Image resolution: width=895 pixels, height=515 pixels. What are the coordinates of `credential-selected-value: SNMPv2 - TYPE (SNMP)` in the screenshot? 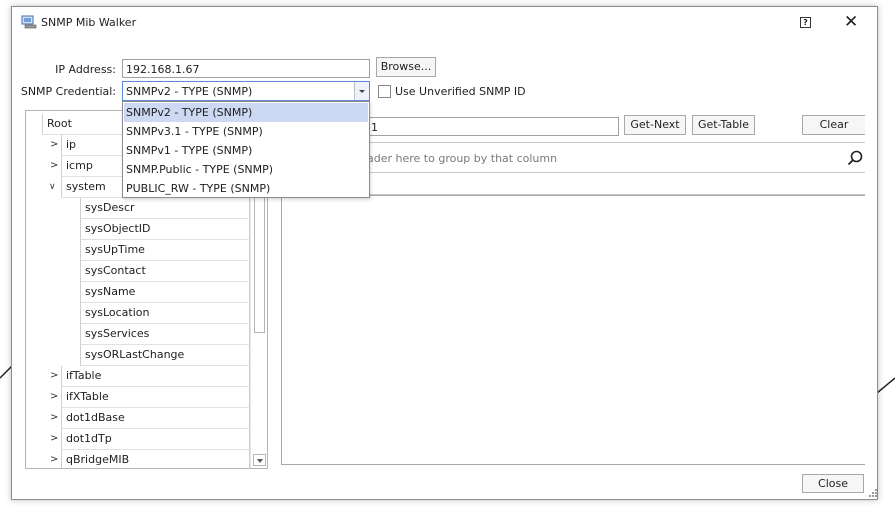 It's located at (189, 91).